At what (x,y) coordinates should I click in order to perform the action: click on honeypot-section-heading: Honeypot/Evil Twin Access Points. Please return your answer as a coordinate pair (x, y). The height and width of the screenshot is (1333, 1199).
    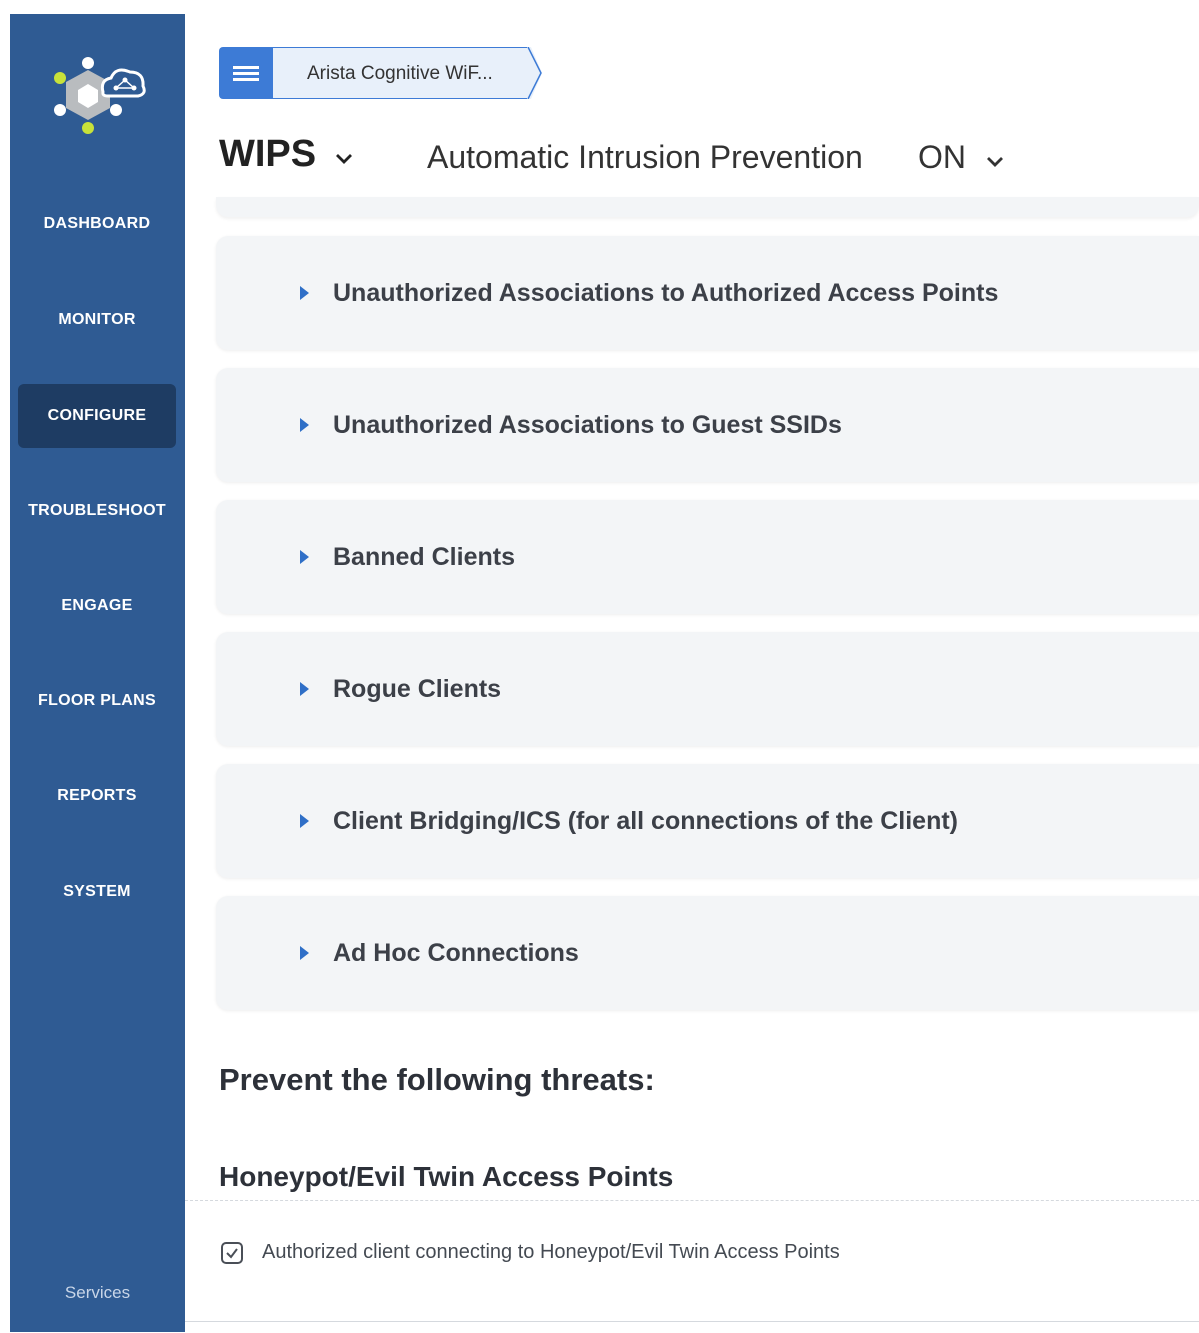
    Looking at the image, I should click on (446, 1176).